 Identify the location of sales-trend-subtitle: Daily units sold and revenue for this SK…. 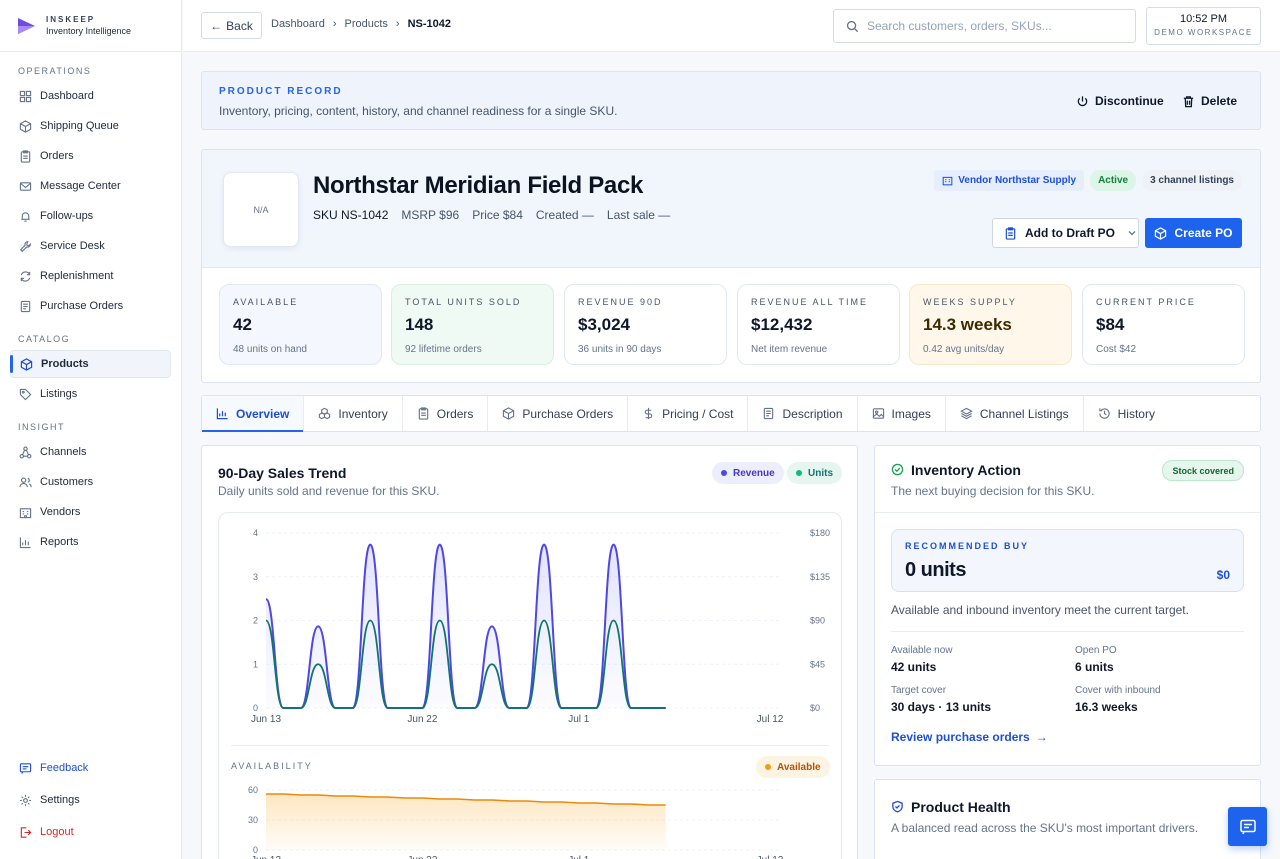
(329, 491).